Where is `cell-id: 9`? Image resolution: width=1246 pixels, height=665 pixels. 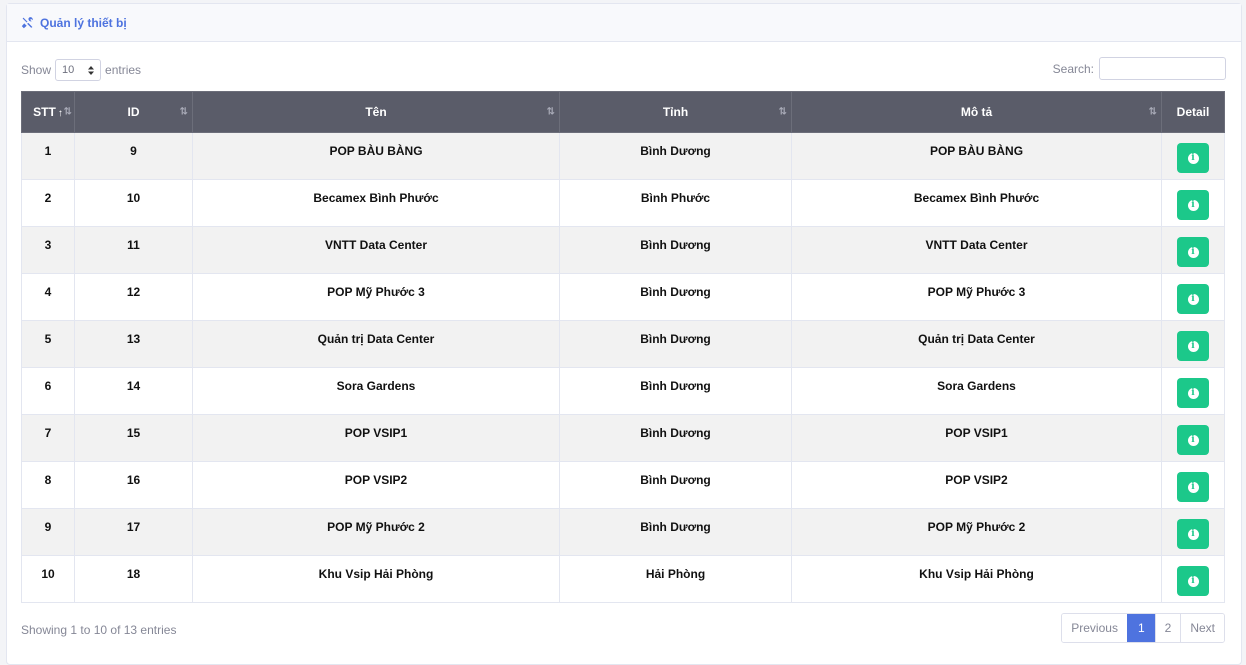 cell-id: 9 is located at coordinates (133, 156).